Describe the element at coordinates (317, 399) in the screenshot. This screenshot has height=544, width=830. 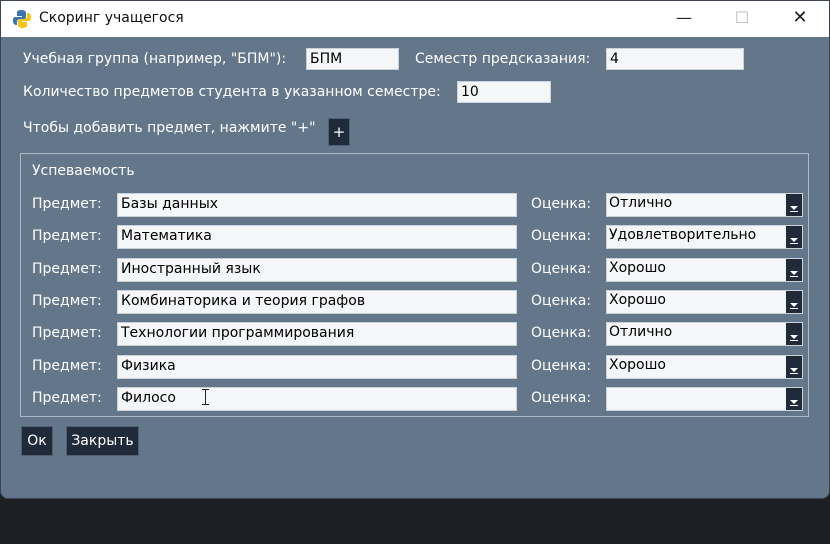
I see `subject-input: Филосо` at that location.